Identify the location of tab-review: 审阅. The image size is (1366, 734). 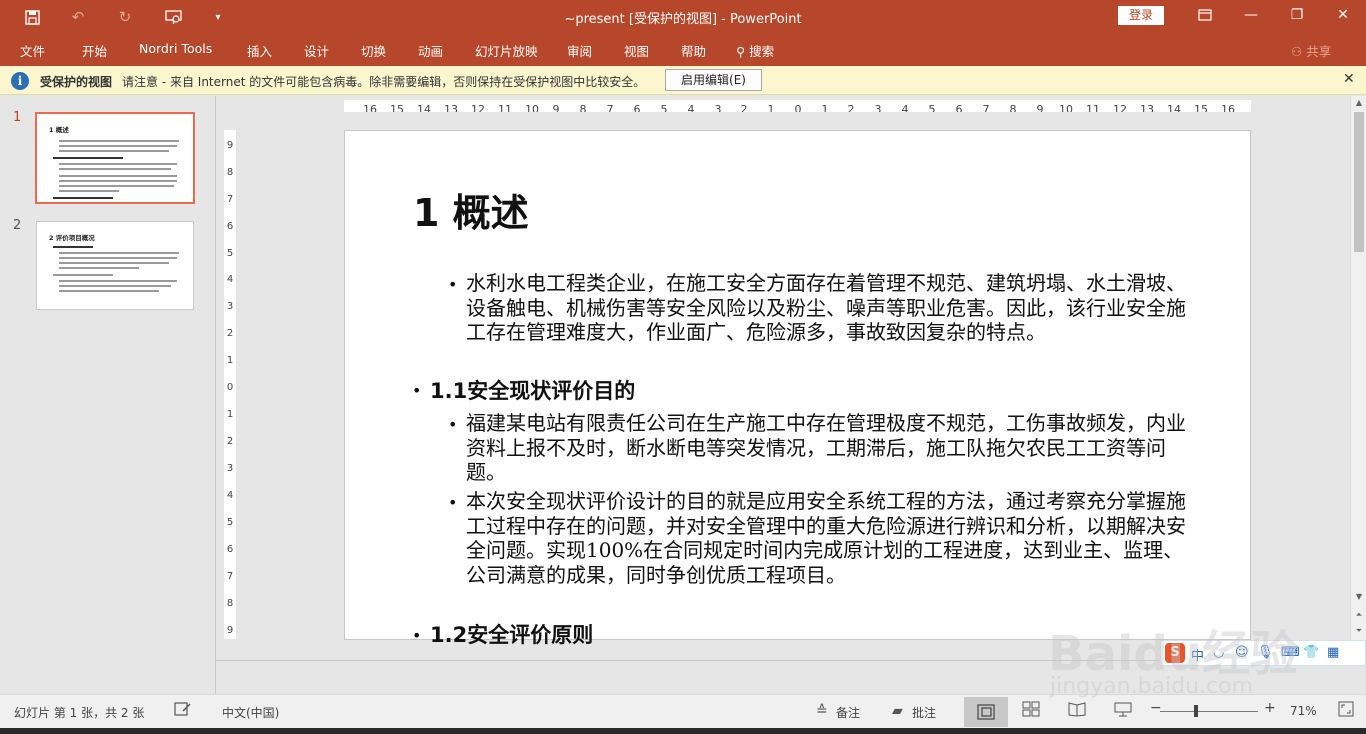
(579, 50).